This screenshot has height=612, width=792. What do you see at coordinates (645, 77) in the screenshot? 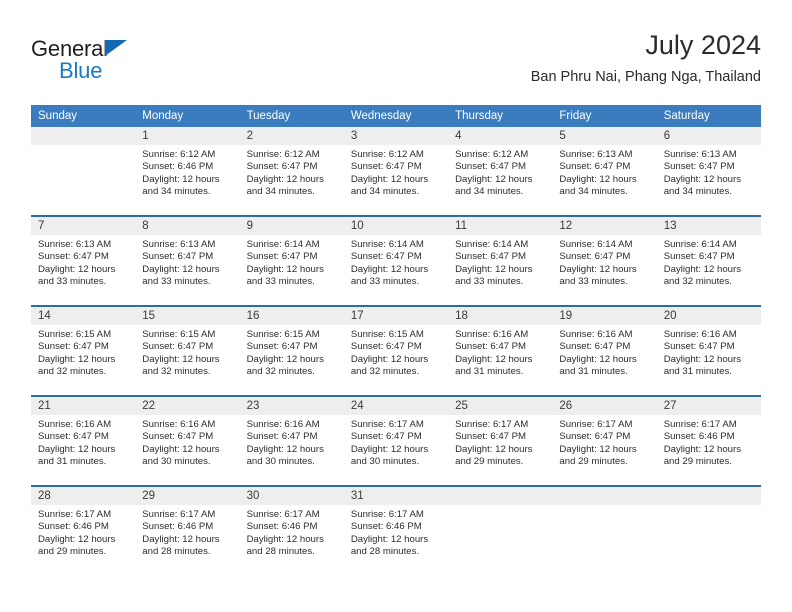
I see `page-subtitle: Ban Phru Nai, Phang Nga, Thailand` at bounding box center [645, 77].